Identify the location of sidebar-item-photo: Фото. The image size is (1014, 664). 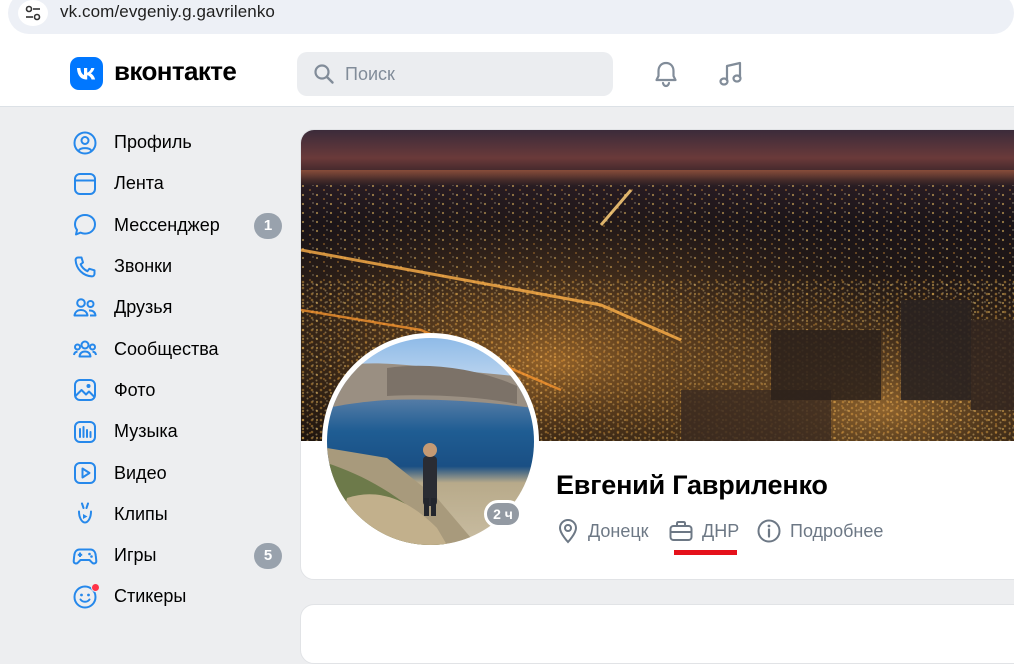
(180, 390).